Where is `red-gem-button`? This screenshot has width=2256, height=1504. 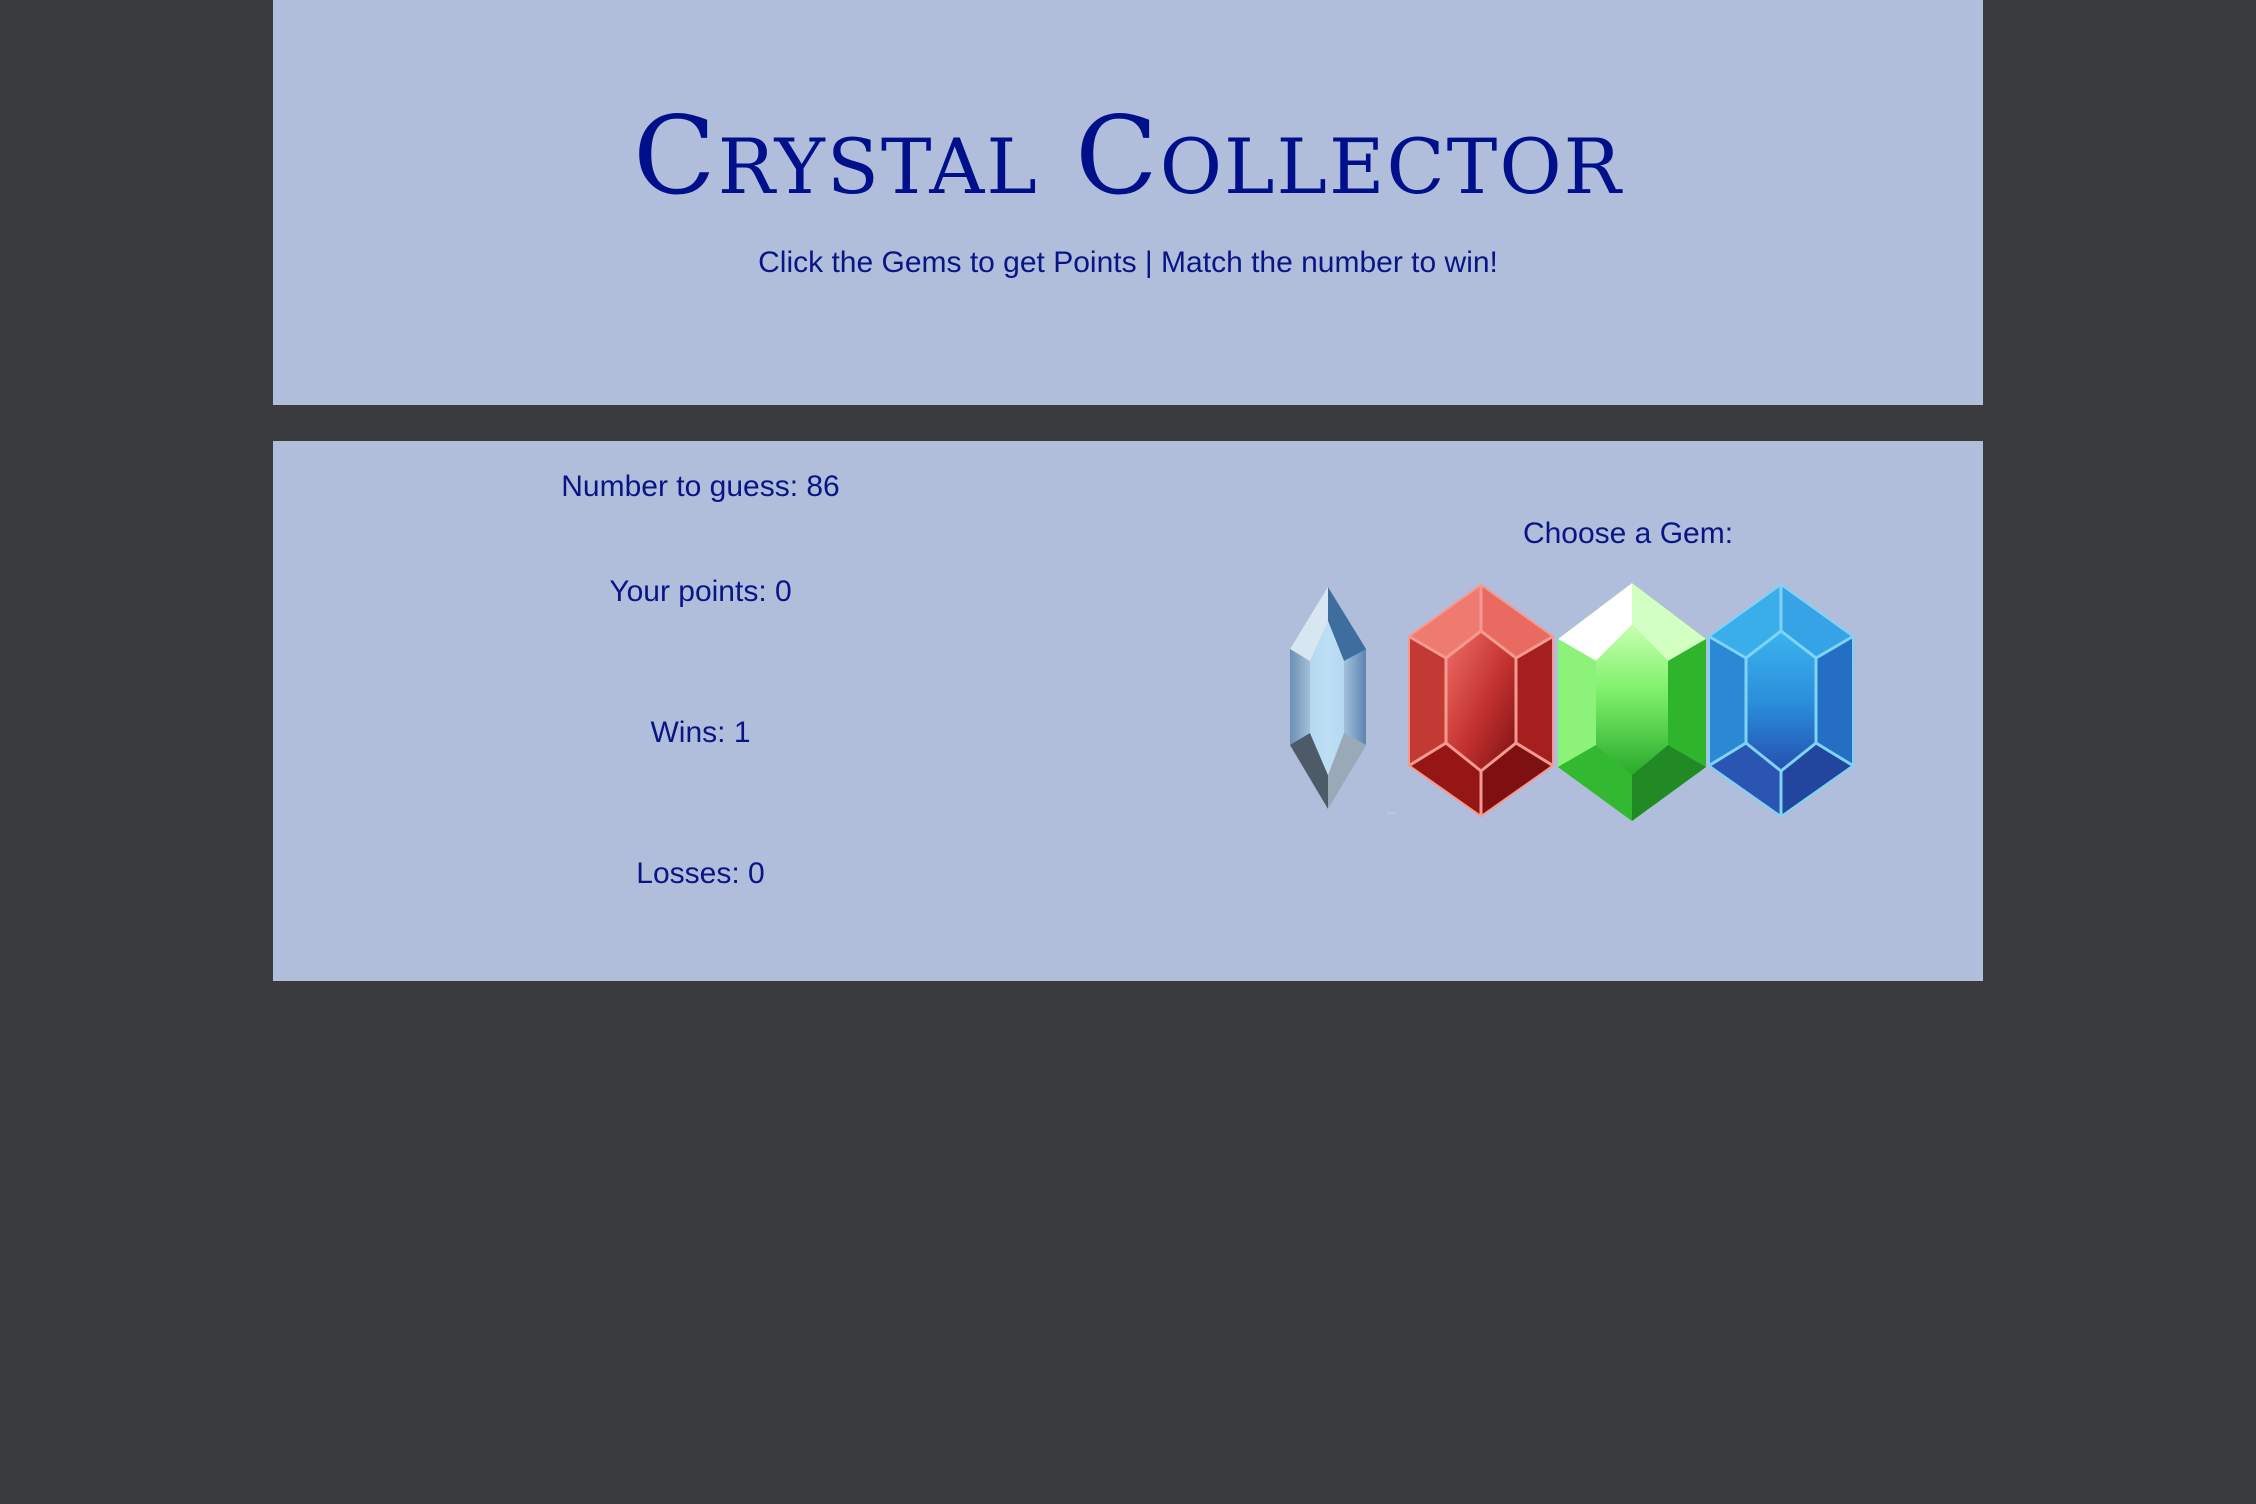
red-gem-button is located at coordinates (1481, 700).